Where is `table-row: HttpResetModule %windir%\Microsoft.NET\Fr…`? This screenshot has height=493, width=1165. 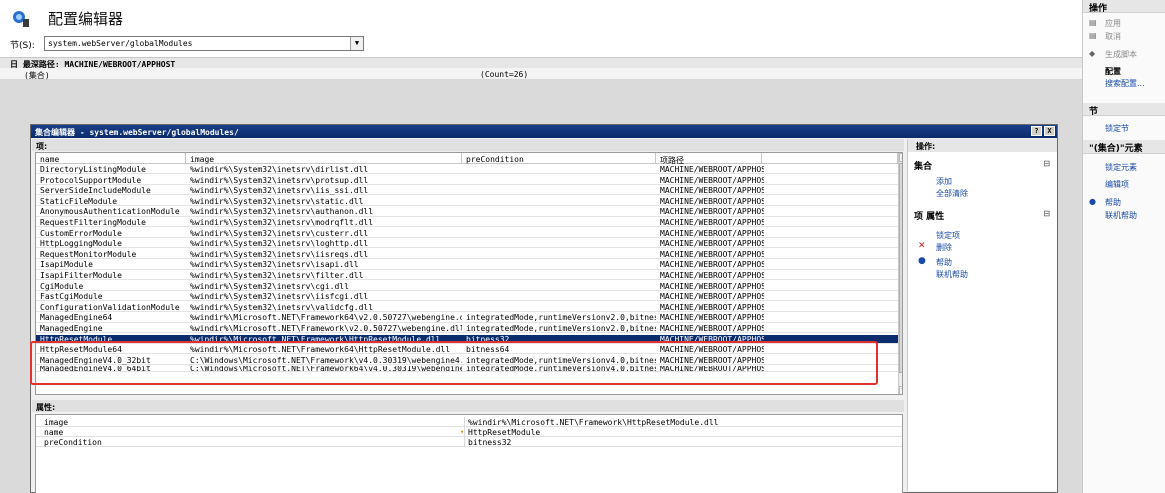 table-row: HttpResetModule %windir%\Microsoft.NET\Fr… is located at coordinates (469, 339).